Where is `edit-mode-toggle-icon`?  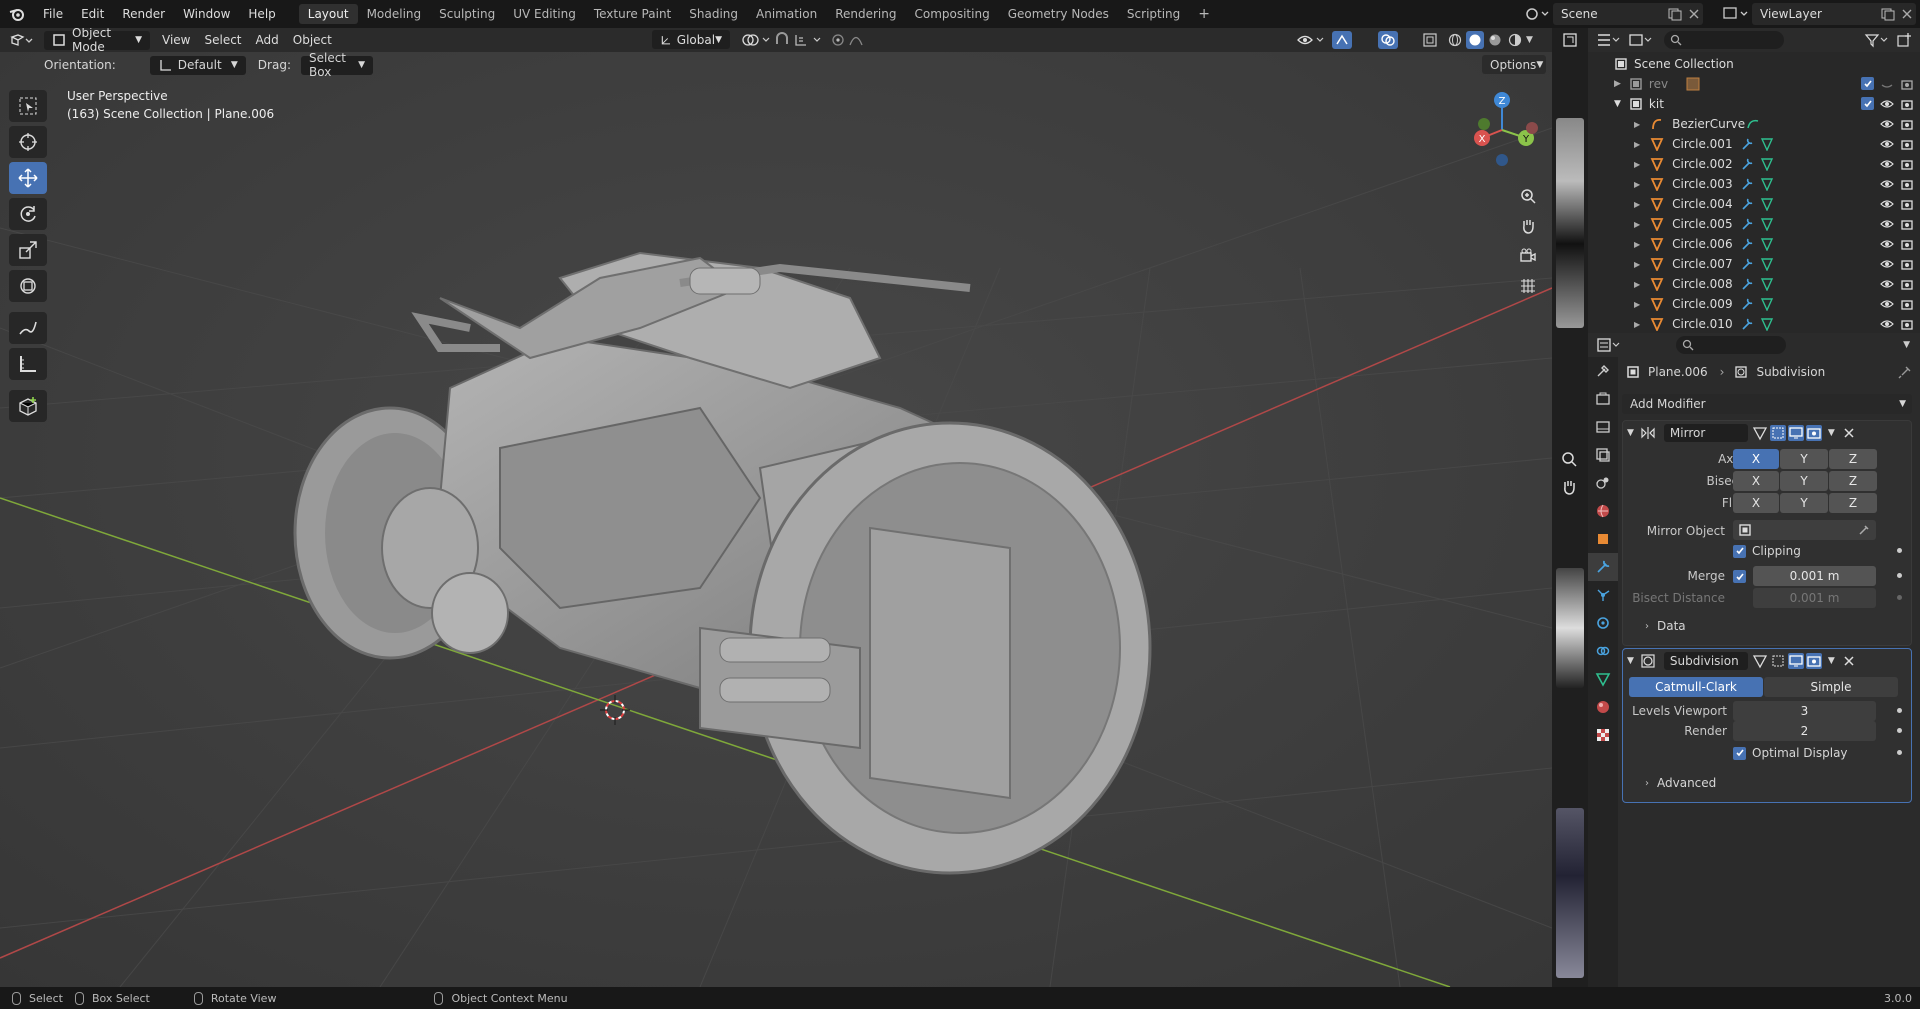 edit-mode-toggle-icon is located at coordinates (1760, 661).